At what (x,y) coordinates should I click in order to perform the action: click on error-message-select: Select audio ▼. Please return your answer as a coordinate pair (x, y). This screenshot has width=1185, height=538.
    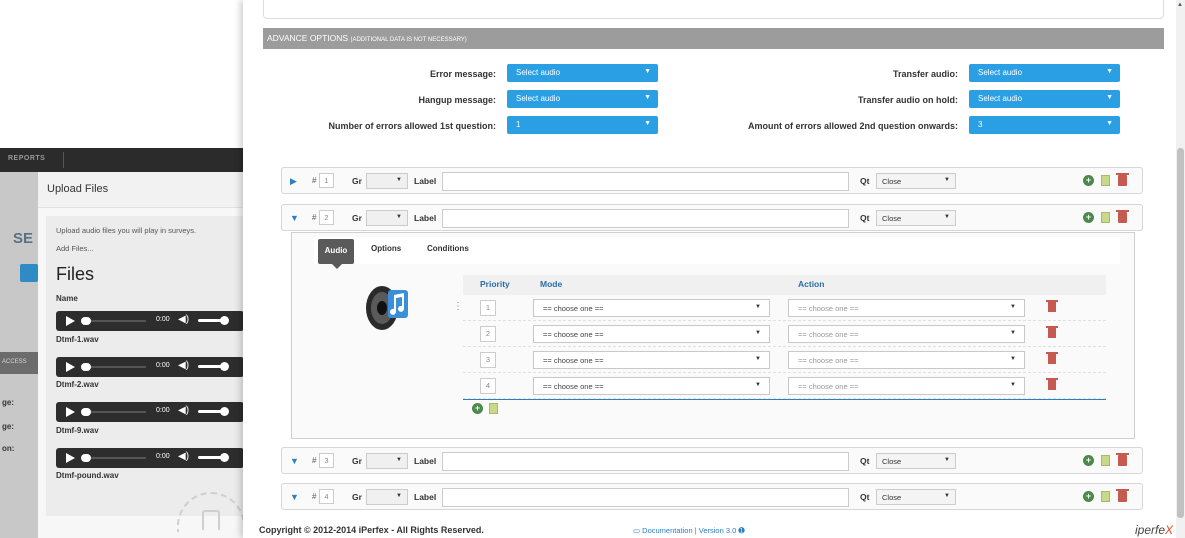
    Looking at the image, I should click on (582, 73).